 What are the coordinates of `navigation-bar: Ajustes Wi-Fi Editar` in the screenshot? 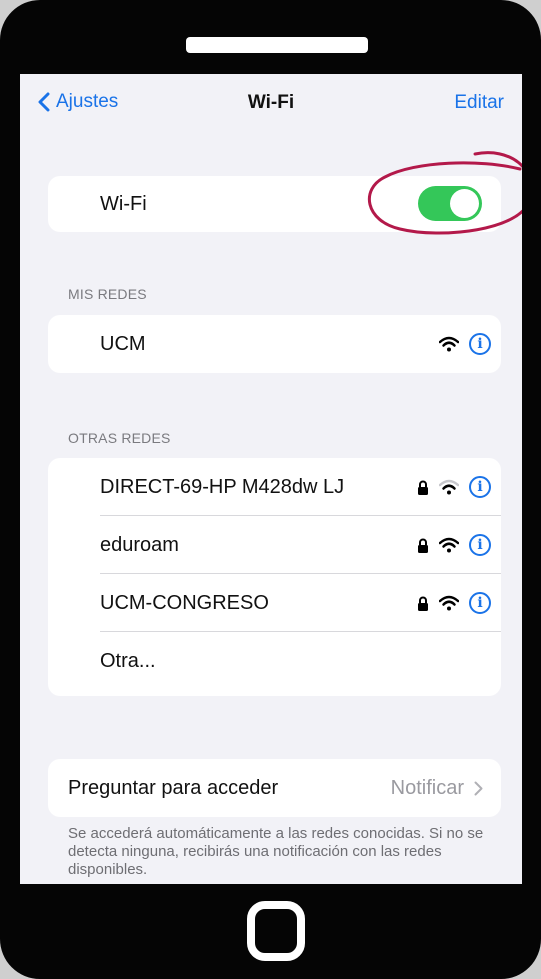 It's located at (271, 104).